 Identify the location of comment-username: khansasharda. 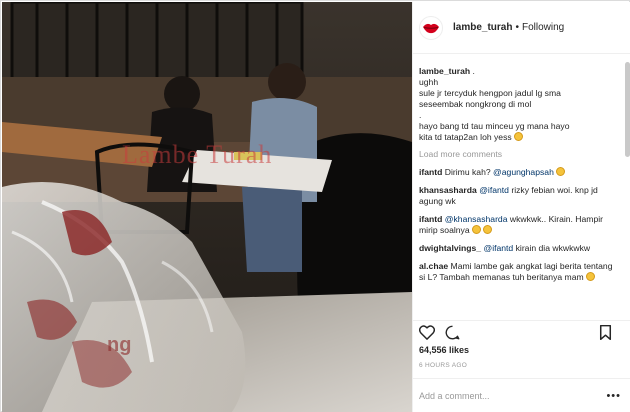
(448, 190).